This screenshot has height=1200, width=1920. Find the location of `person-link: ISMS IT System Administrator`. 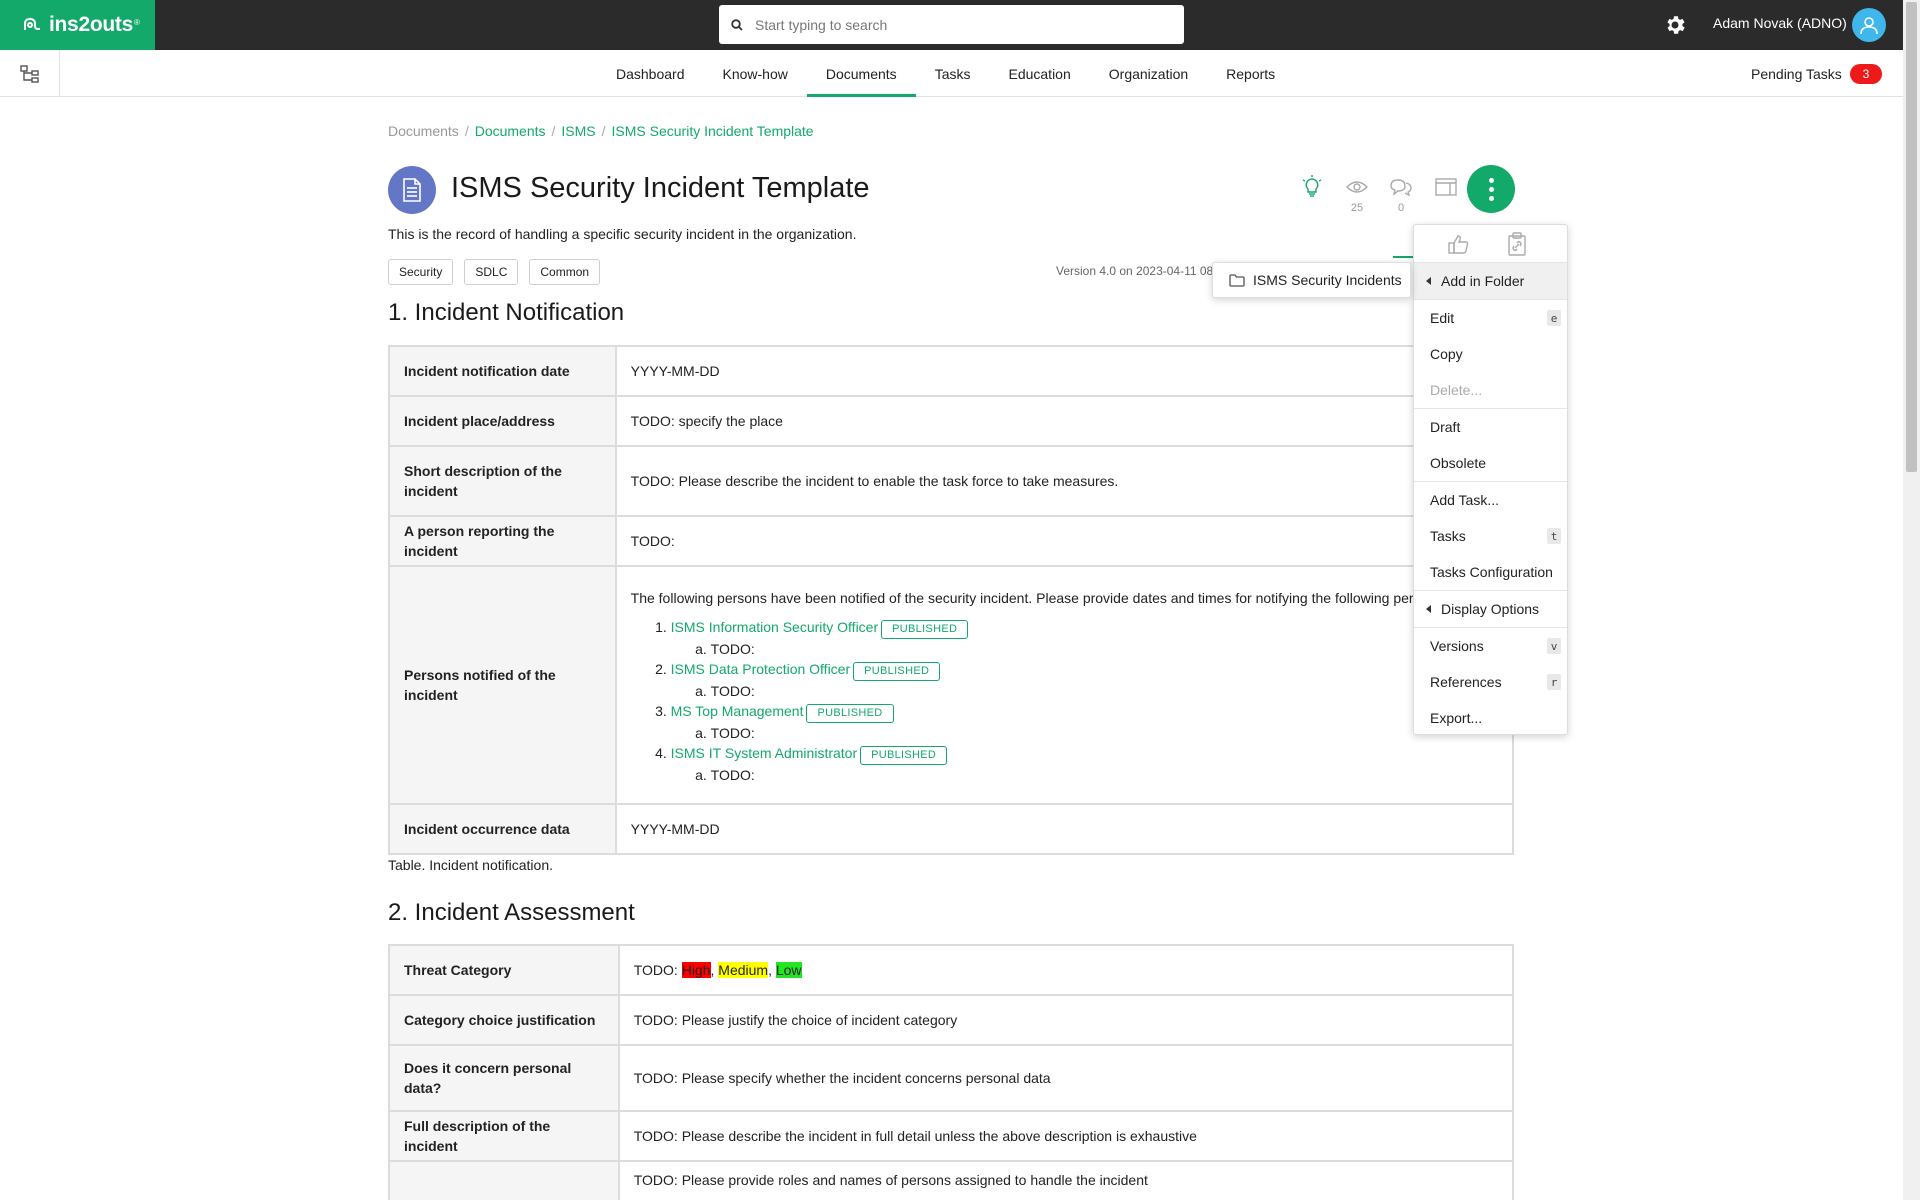

person-link: ISMS IT System Administrator is located at coordinates (764, 753).